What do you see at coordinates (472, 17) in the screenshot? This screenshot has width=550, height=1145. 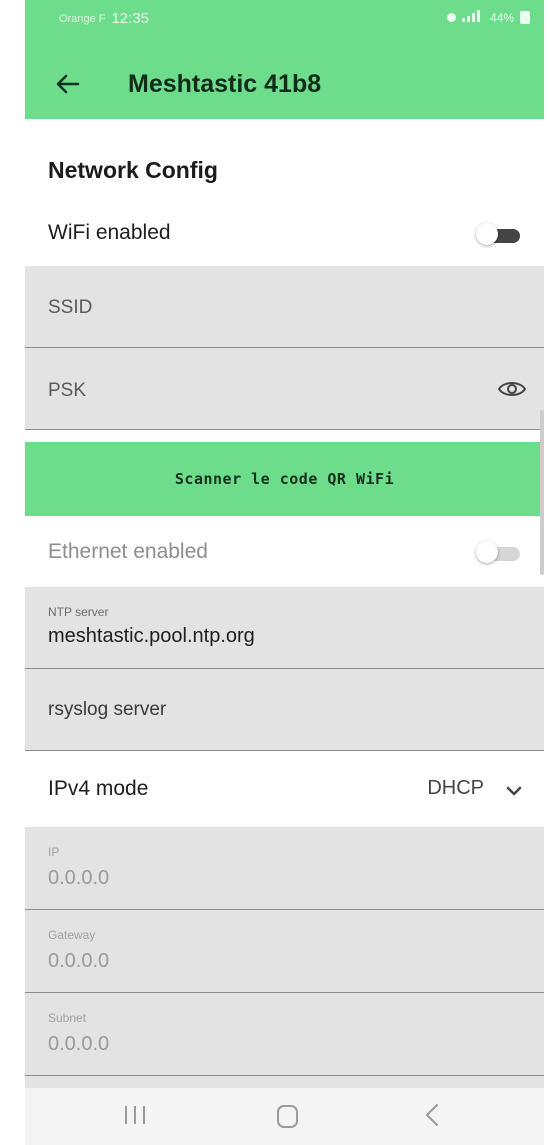 I see `signal-icon` at bounding box center [472, 17].